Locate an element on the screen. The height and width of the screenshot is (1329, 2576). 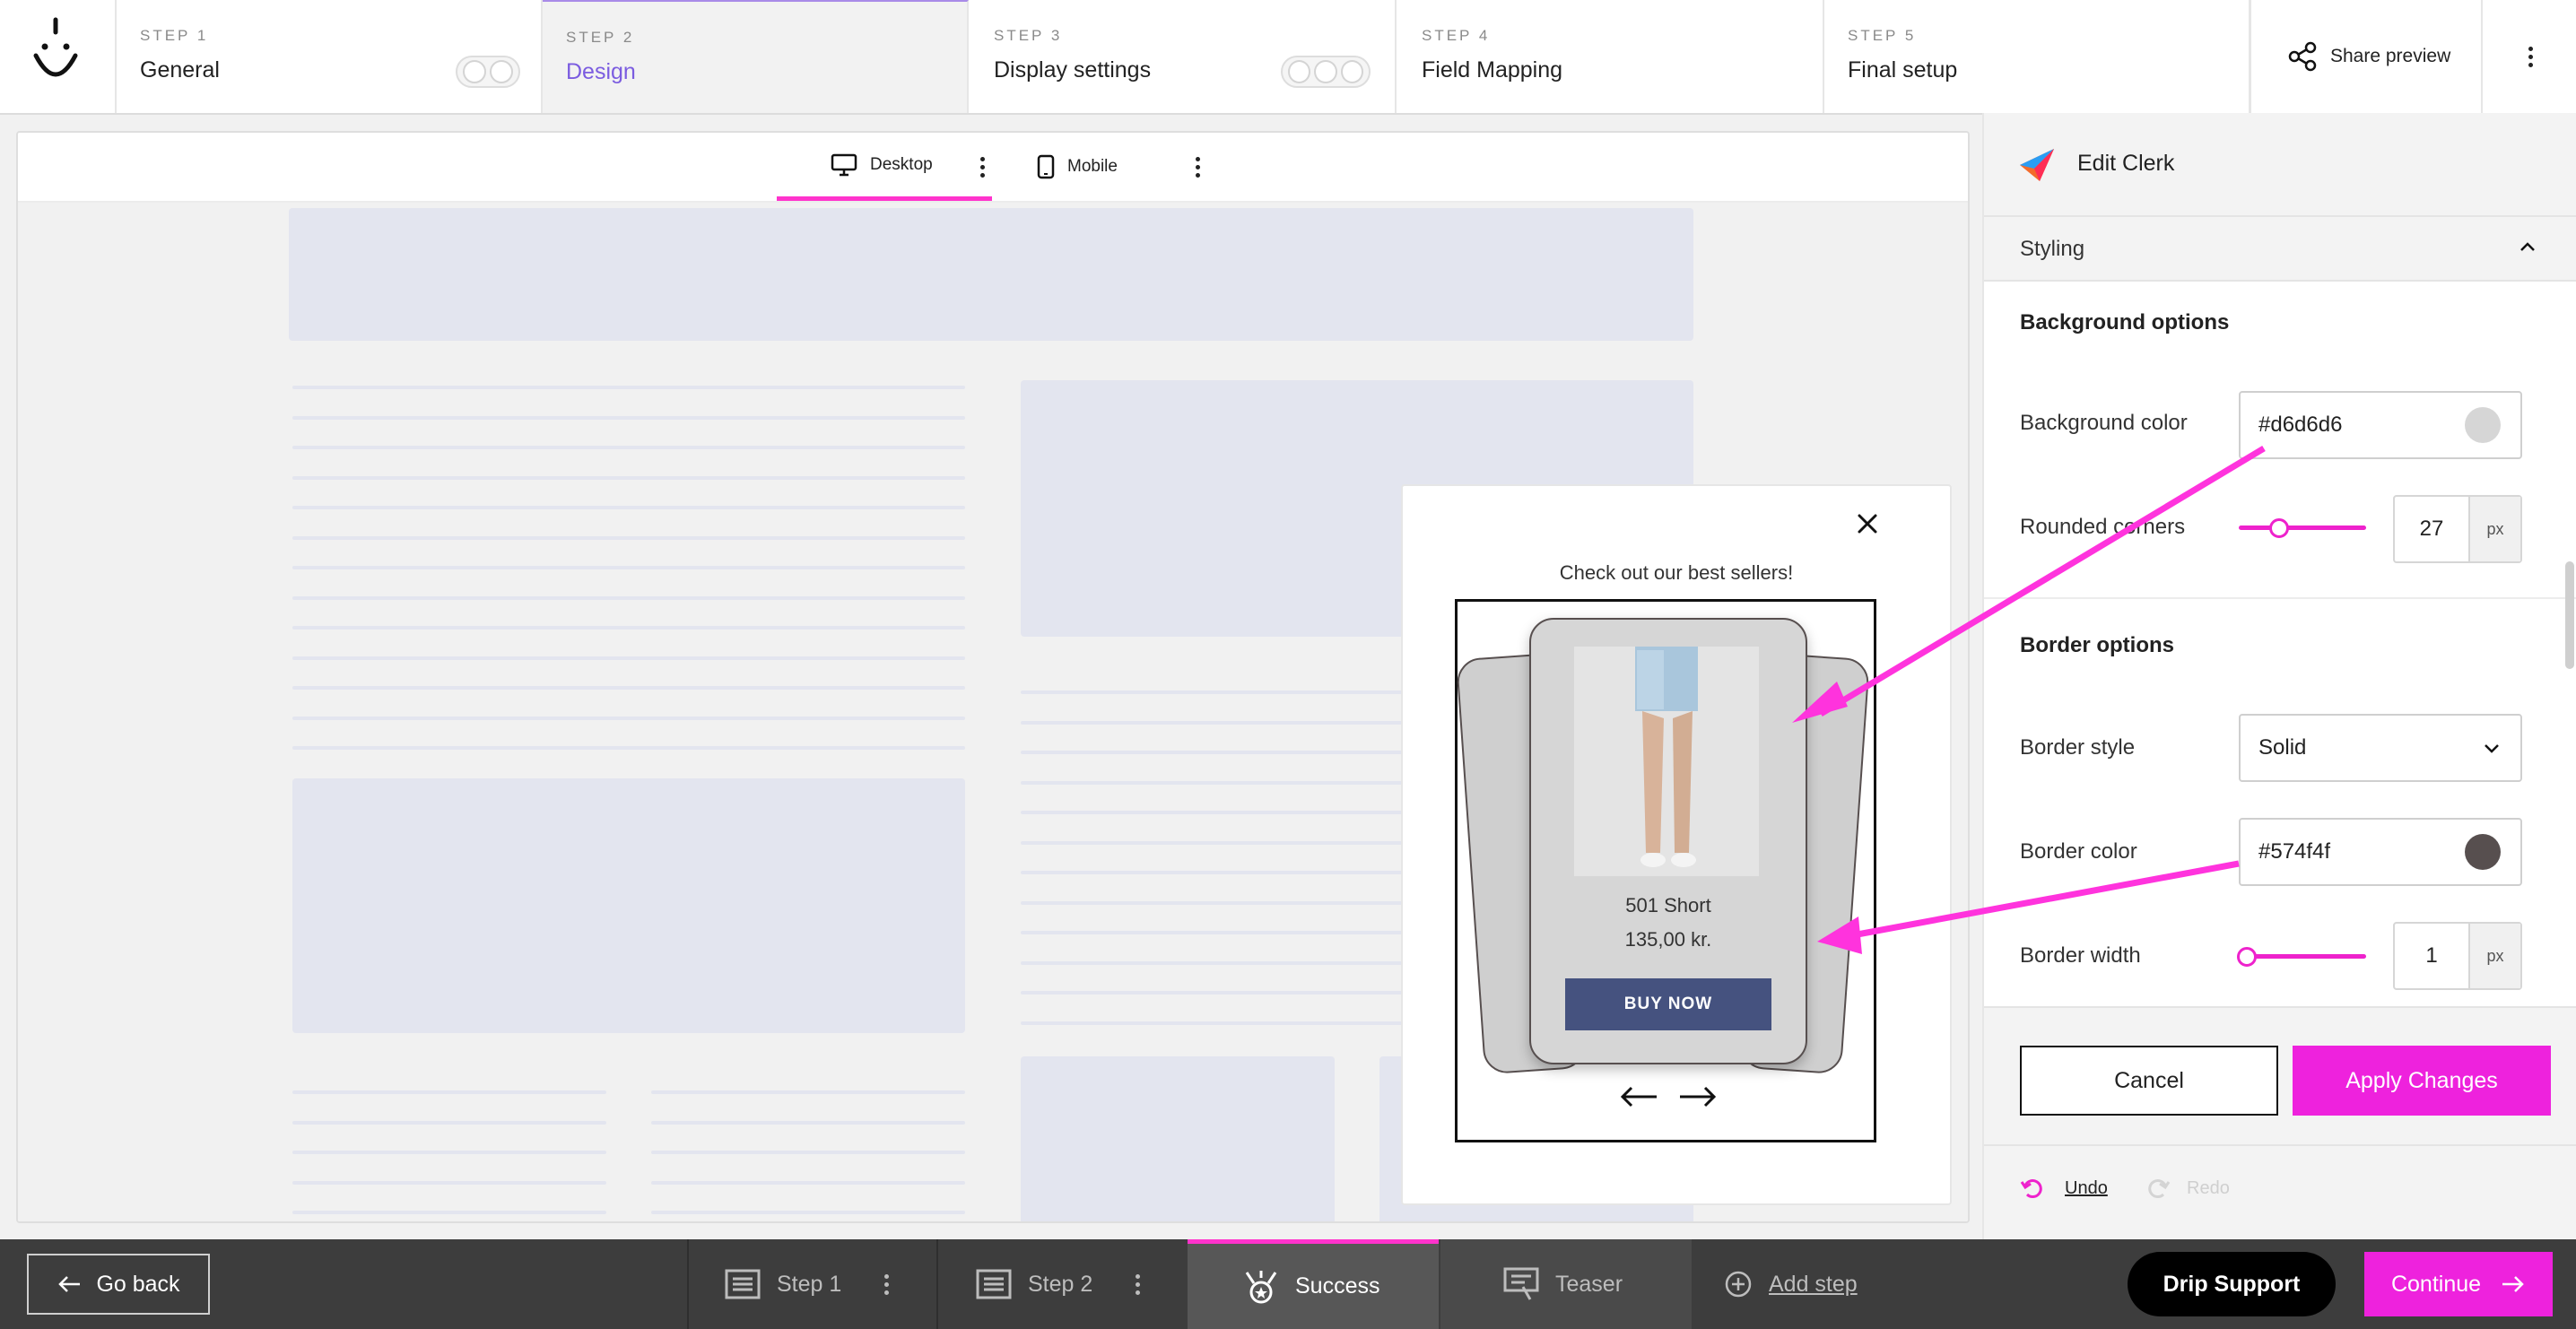
device-tabs: Desktop Mobile is located at coordinates (993, 168).